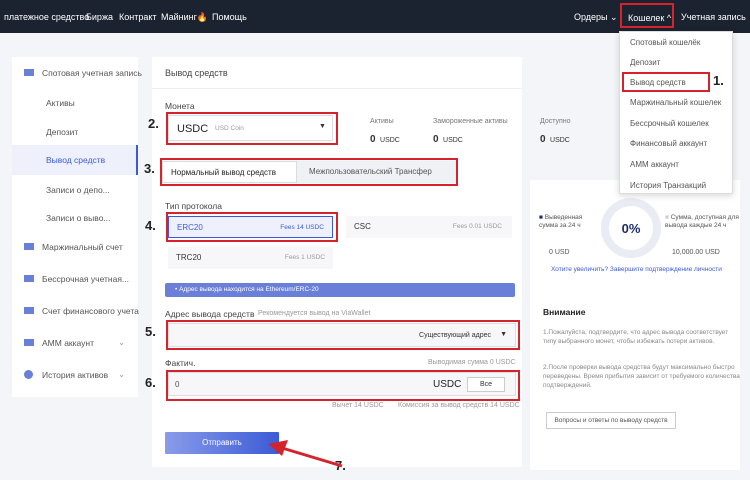 Image resolution: width=750 pixels, height=480 pixels. I want to click on frozen-label: Замороженные активы, so click(470, 121).